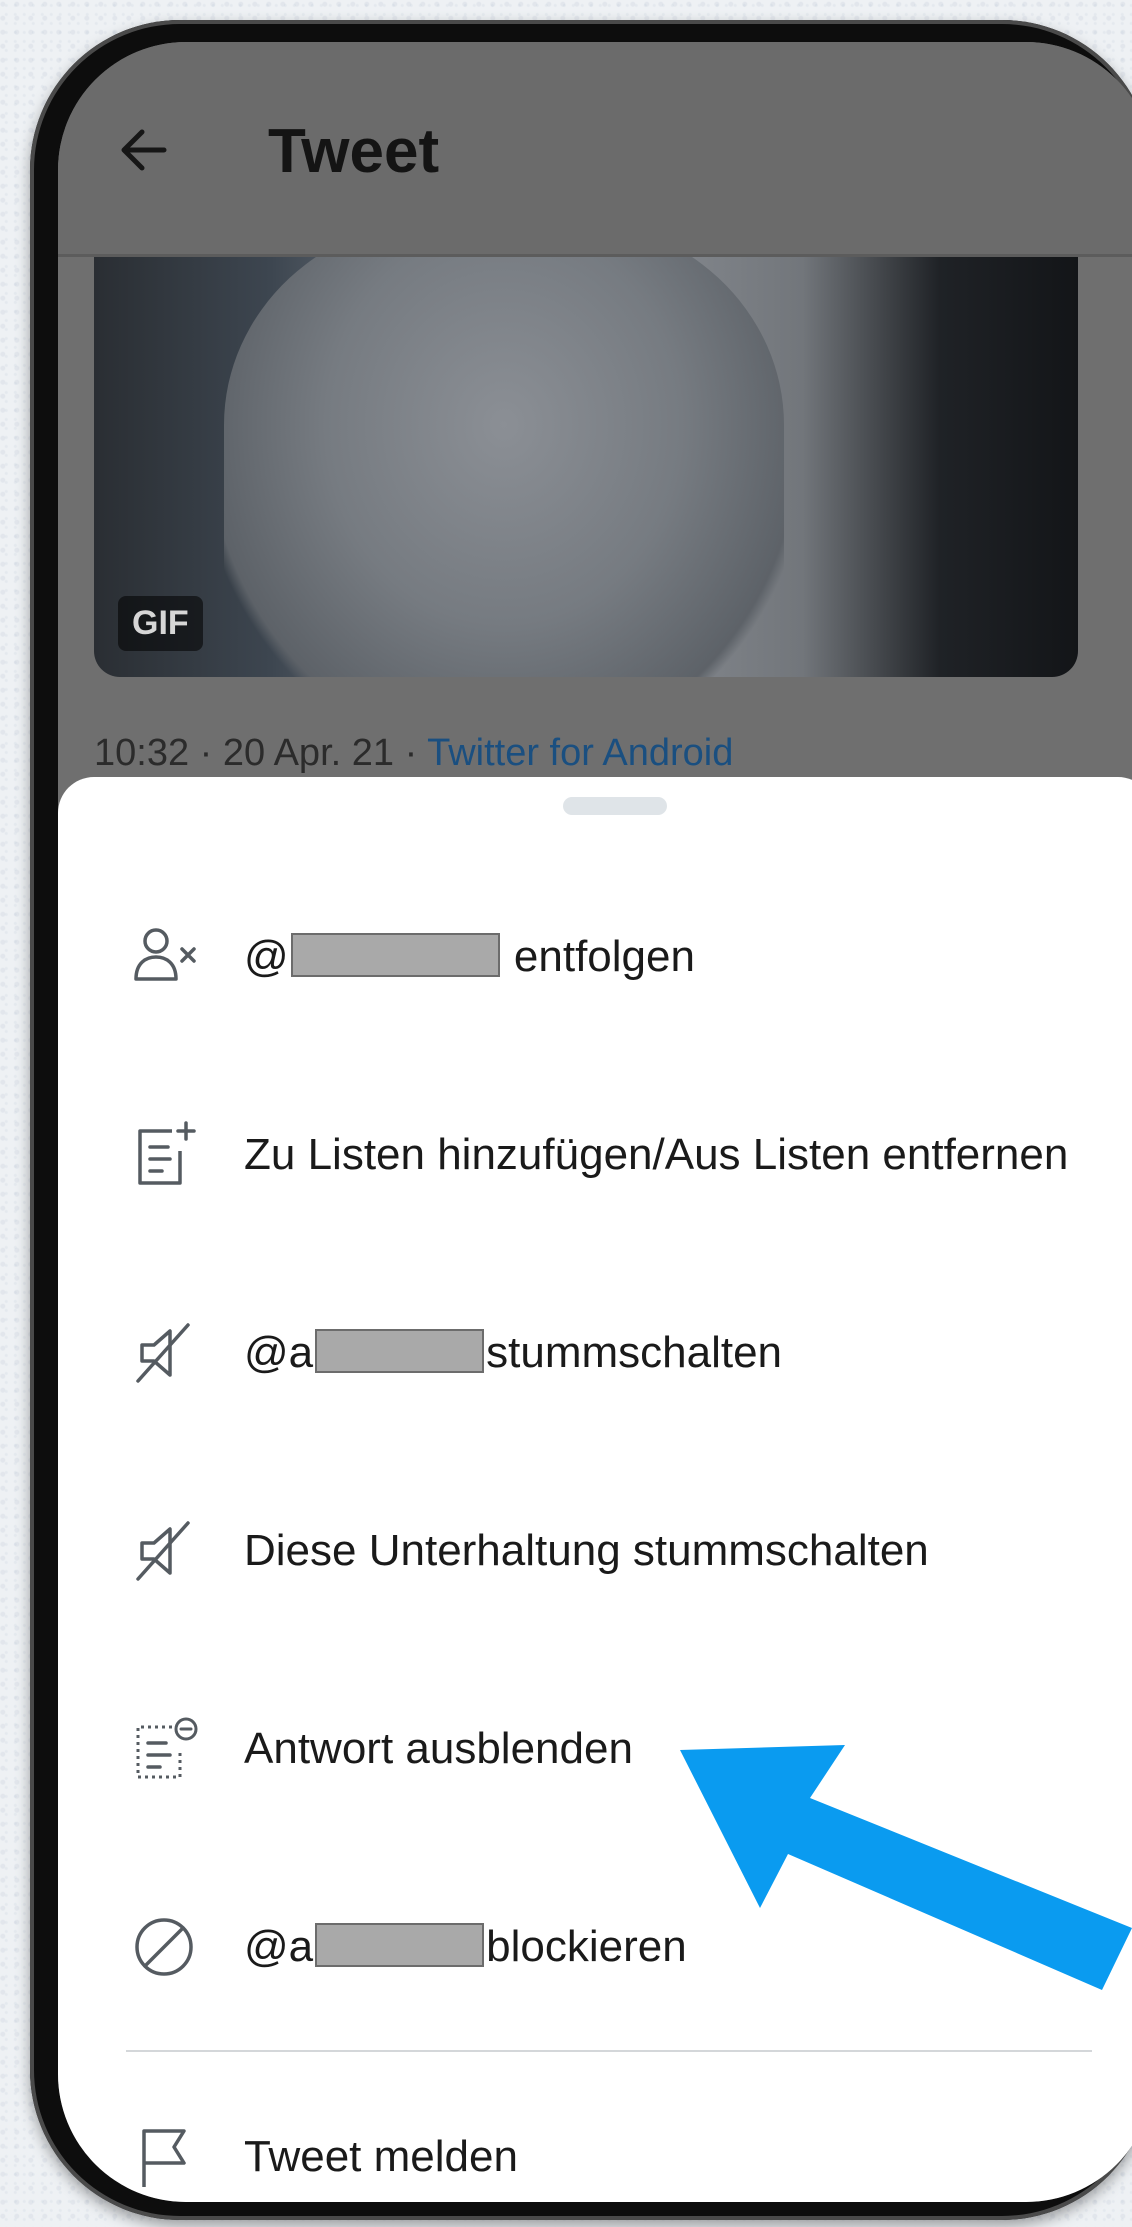  What do you see at coordinates (261, 753) in the screenshot?
I see `tweet-timestamp: 10:32 · 20 Apr. 21 ·` at bounding box center [261, 753].